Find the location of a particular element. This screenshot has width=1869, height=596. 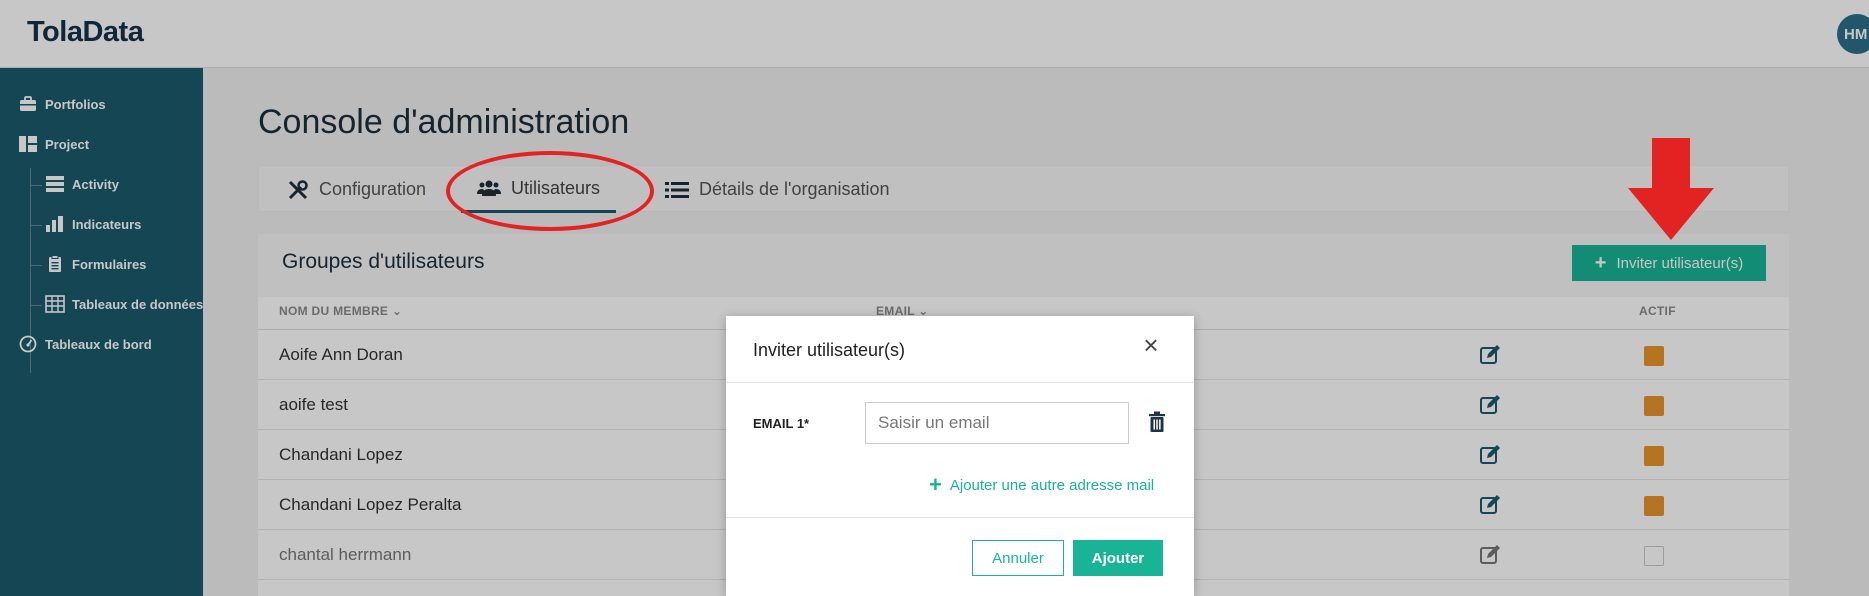

annotation-ellipse is located at coordinates (550, 191).